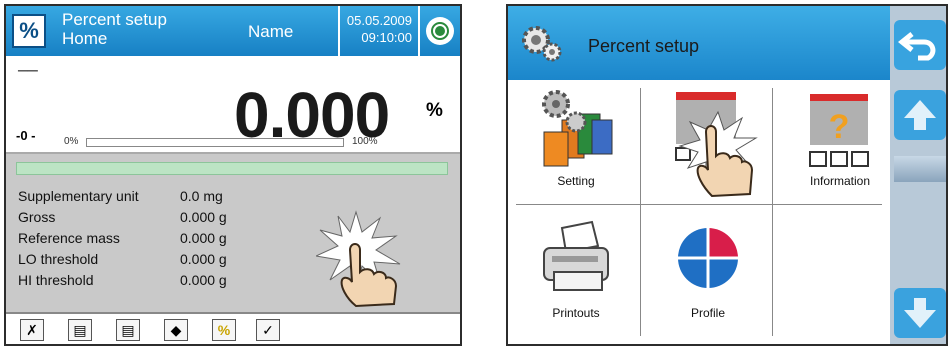 The image size is (948, 347). What do you see at coordinates (26, 135) in the screenshot?
I see `zero-indicator: -0 -` at bounding box center [26, 135].